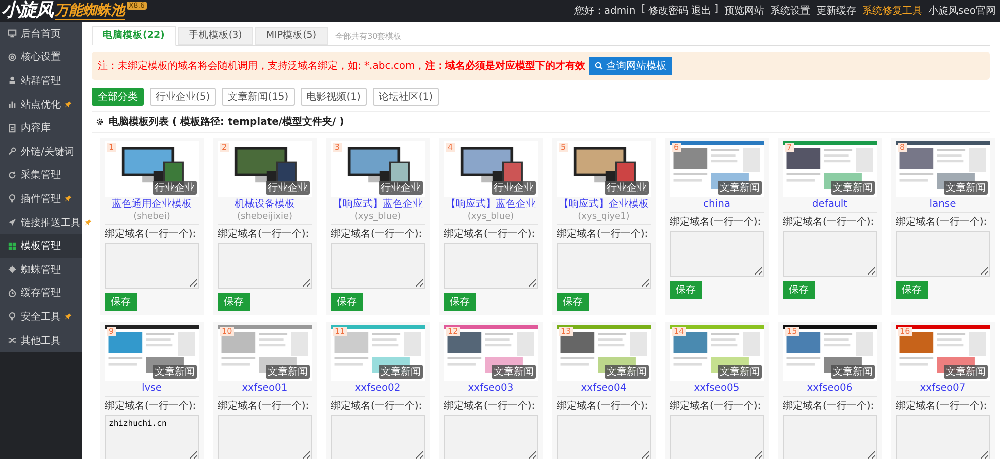 The height and width of the screenshot is (459, 1000). What do you see at coordinates (152, 204) in the screenshot?
I see `template-link: 蓝色通用企业模板` at bounding box center [152, 204].